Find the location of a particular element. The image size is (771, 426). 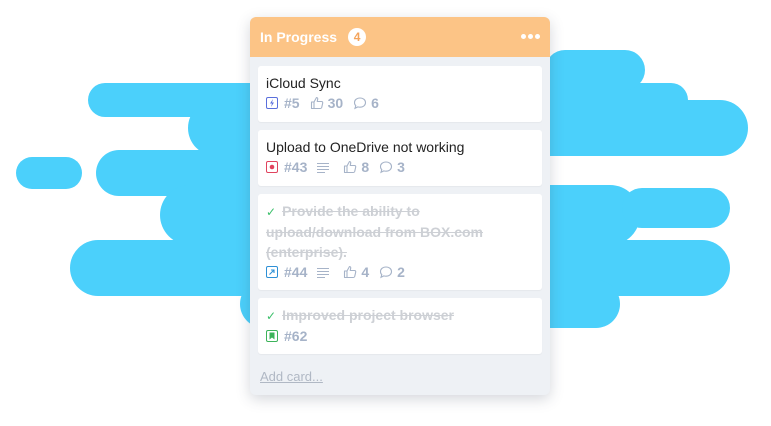

card-title: iCloud Sync is located at coordinates (303, 83).